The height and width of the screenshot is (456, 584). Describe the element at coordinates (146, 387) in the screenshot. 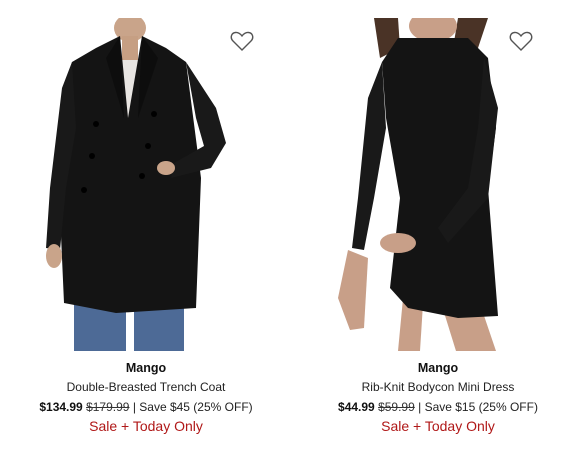

I see `product-title: Double-Breasted Trench Coat` at that location.